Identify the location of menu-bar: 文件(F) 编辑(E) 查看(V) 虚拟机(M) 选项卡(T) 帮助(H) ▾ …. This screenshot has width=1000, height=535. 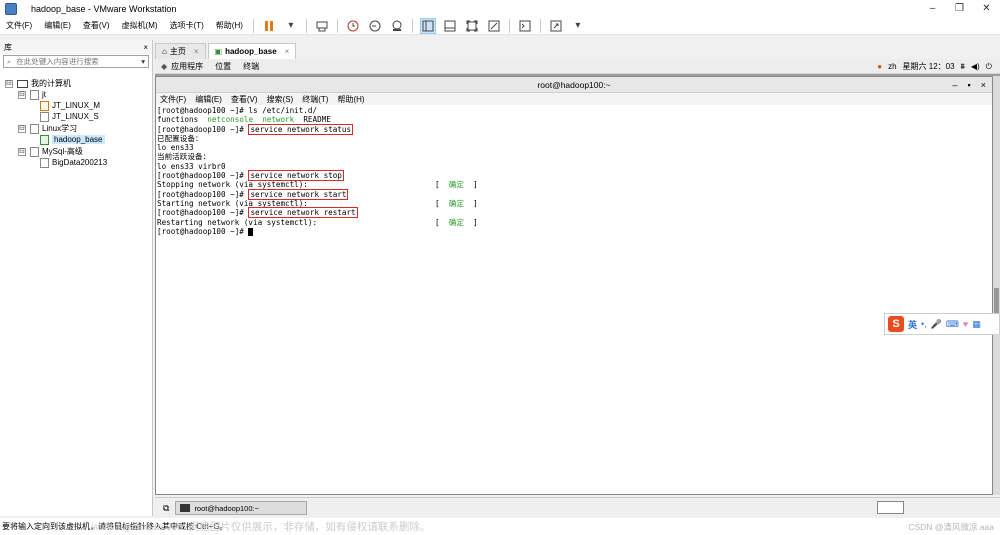
(500, 26).